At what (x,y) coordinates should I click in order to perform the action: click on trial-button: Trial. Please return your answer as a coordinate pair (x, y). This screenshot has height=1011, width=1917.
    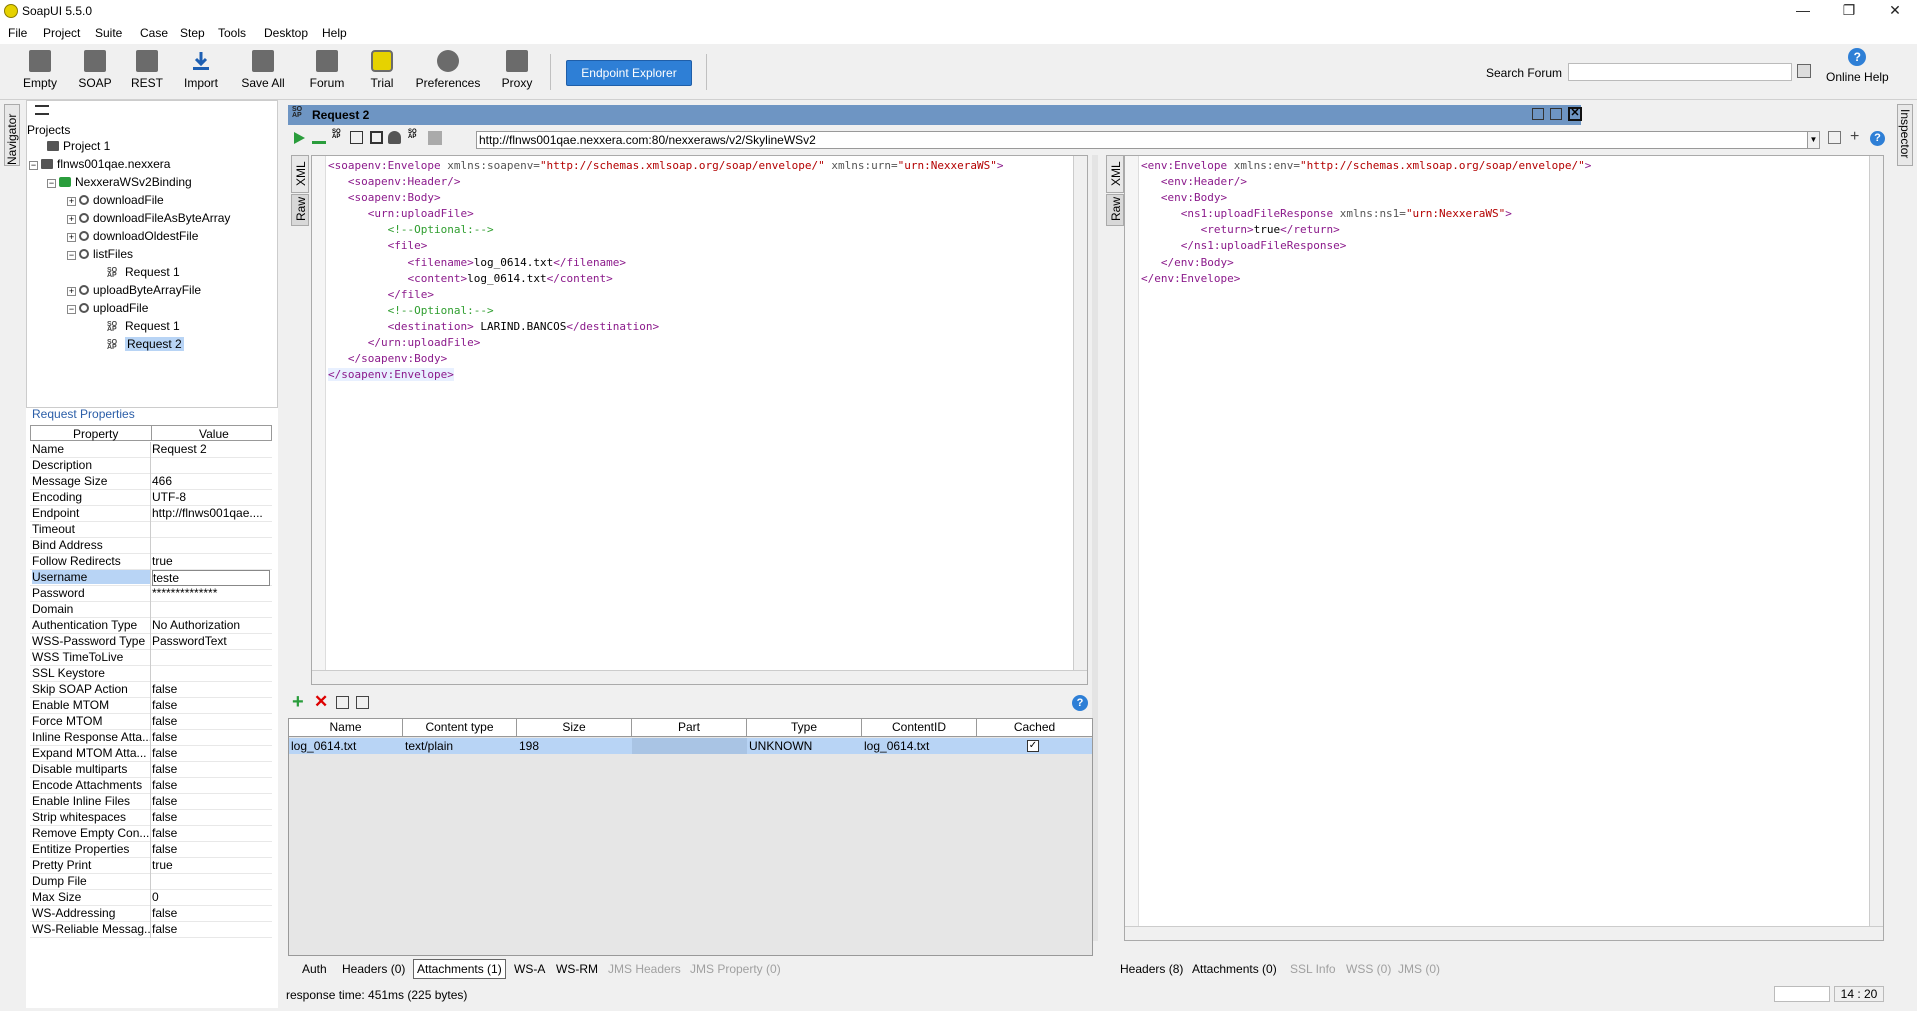
    Looking at the image, I should click on (382, 69).